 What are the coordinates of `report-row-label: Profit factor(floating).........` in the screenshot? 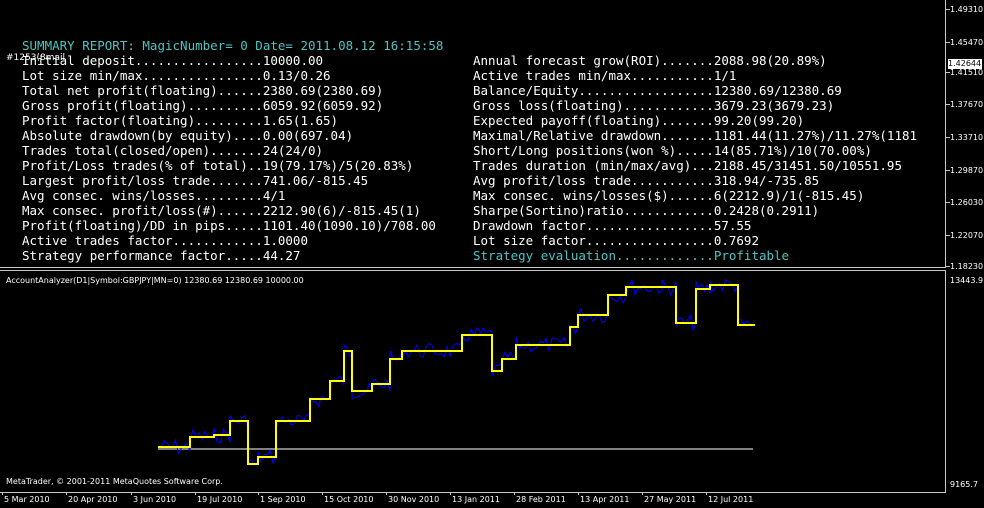 It's located at (142, 120).